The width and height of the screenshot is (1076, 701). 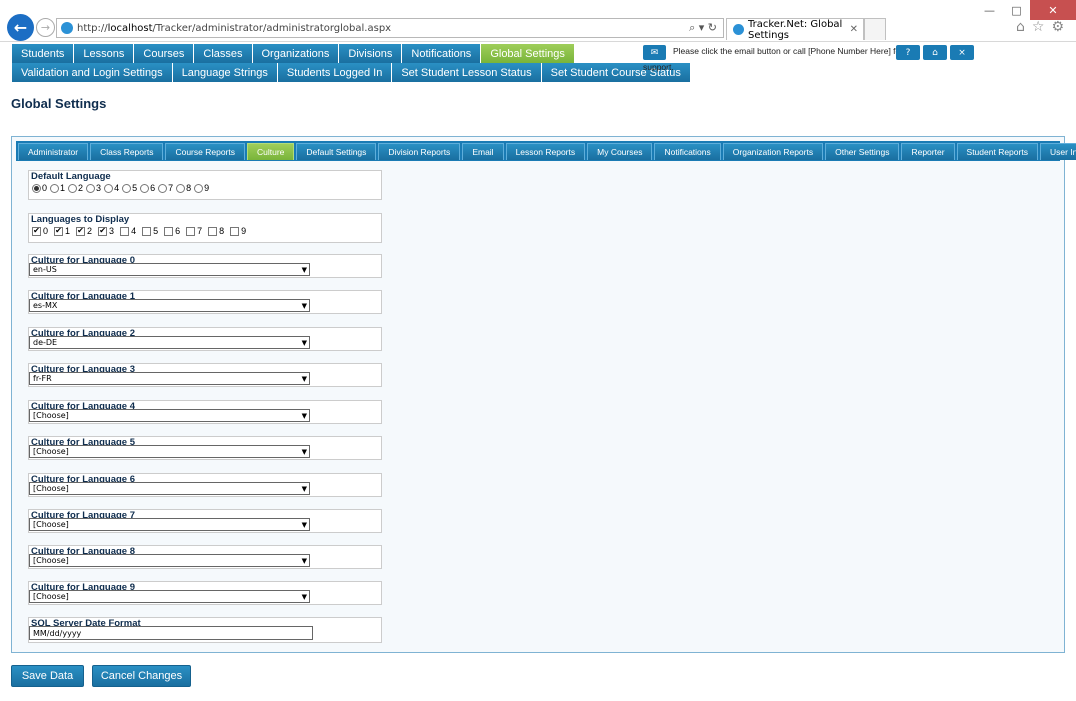 I want to click on tab-class-reports: Class Reports, so click(x=127, y=151).